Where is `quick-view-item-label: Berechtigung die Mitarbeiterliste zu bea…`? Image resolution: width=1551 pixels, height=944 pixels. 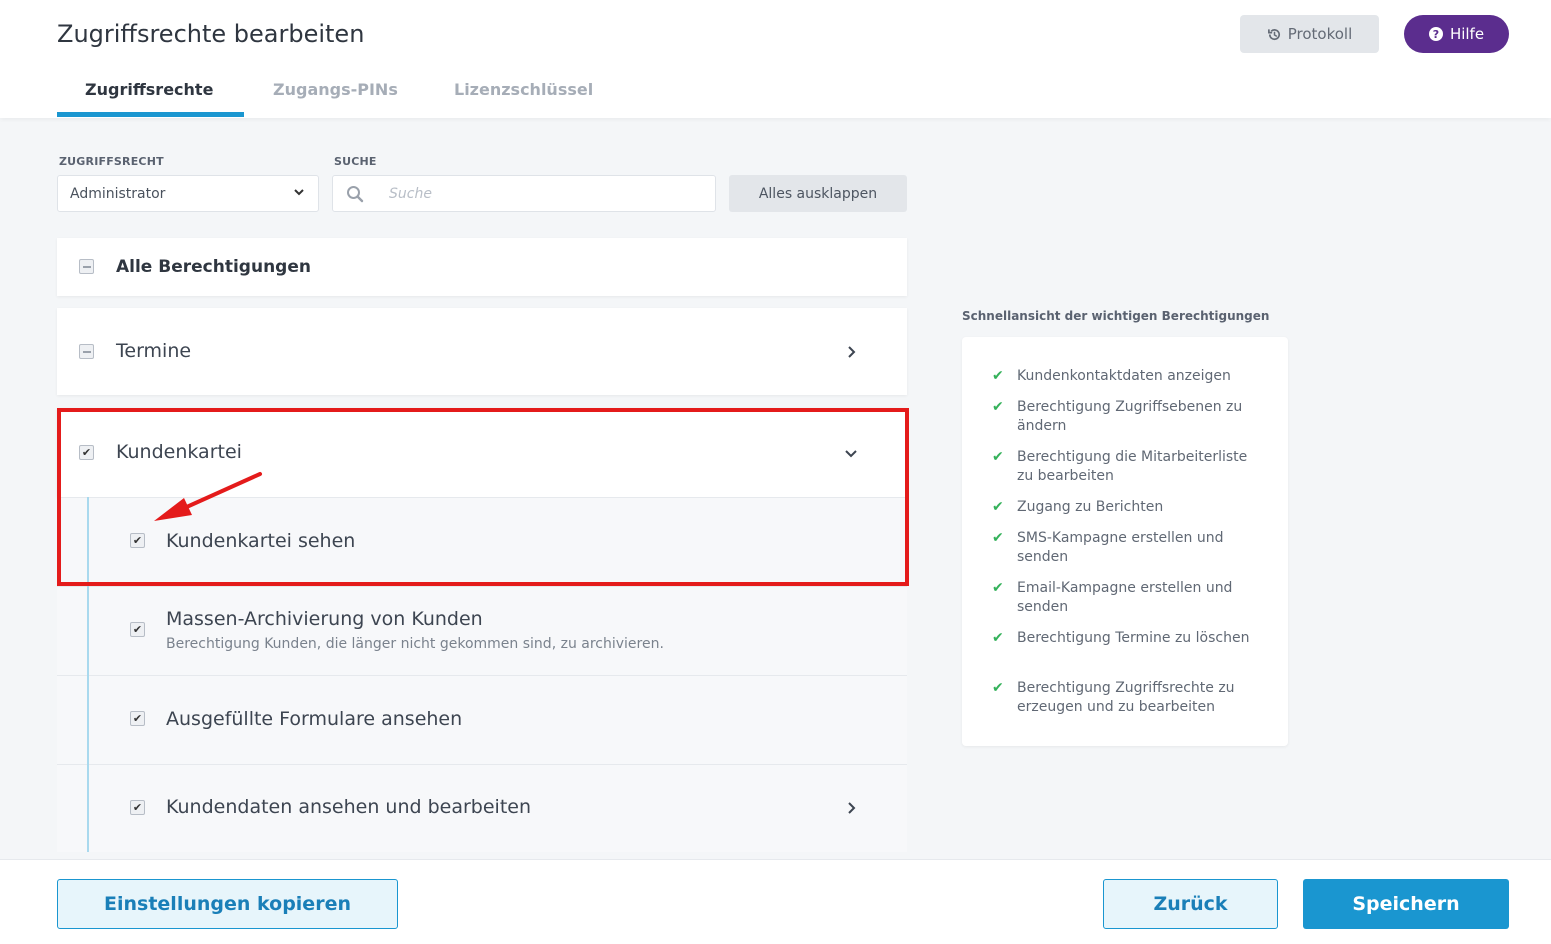 quick-view-item-label: Berechtigung die Mitarbeiterliste zu bea… is located at coordinates (1132, 466).